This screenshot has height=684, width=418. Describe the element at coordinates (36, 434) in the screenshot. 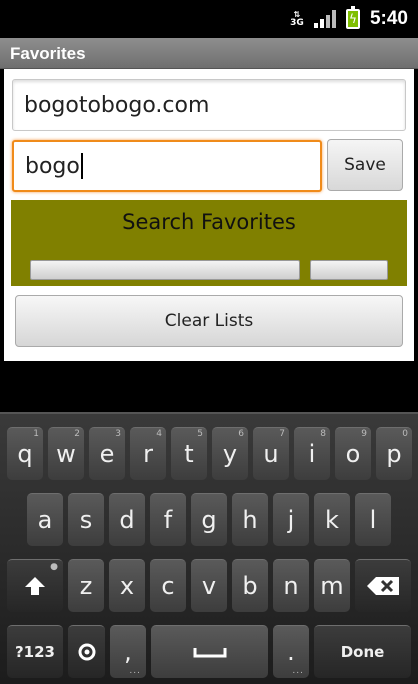

I see `key-alt-number: 1` at that location.